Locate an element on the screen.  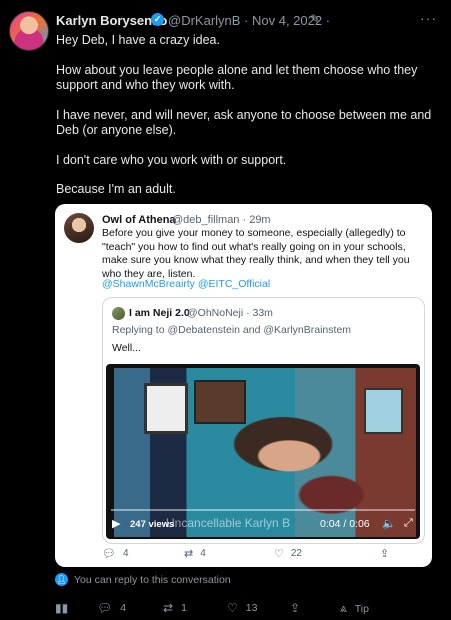
retweet-count: 1 is located at coordinates (184, 608).